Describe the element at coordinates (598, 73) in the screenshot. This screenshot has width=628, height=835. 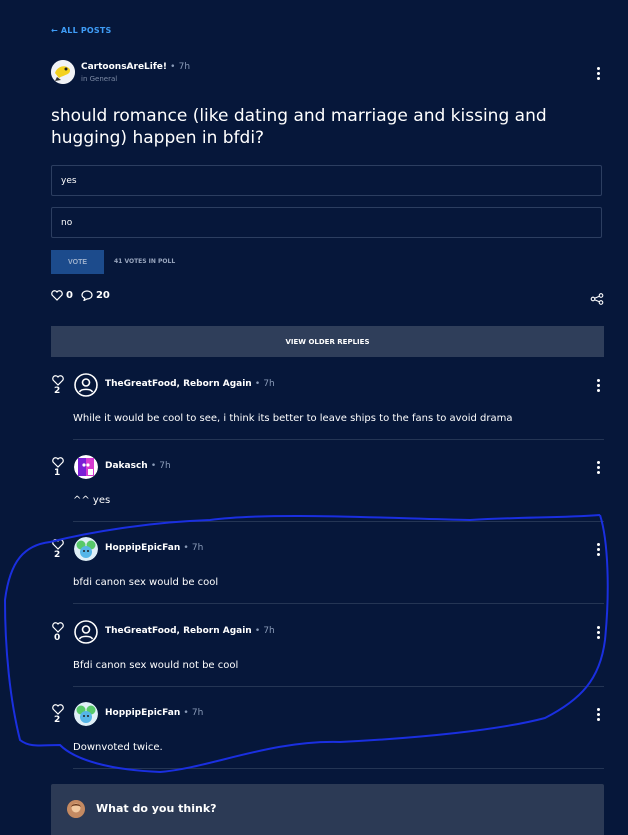
I see `post-menu-icon` at that location.